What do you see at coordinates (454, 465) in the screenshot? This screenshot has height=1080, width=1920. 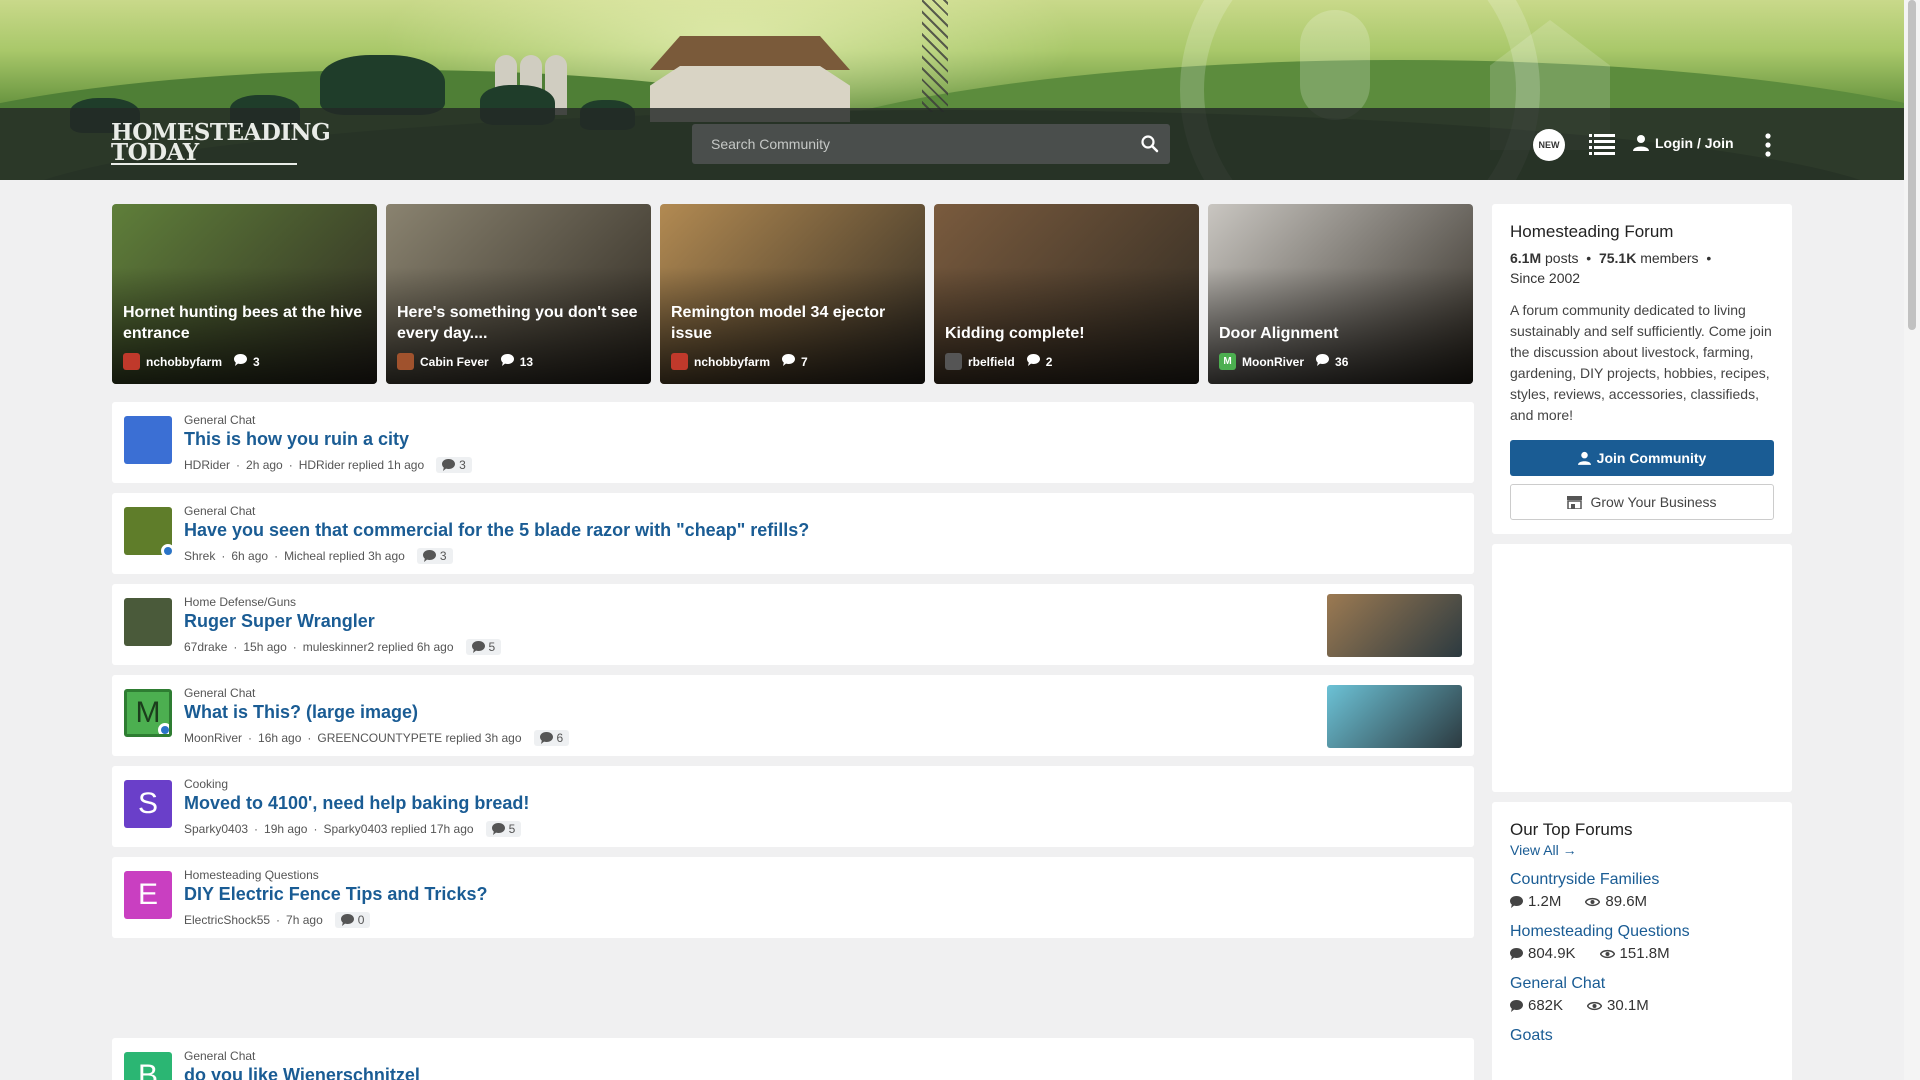 I see `reply-count-badge: 3` at bounding box center [454, 465].